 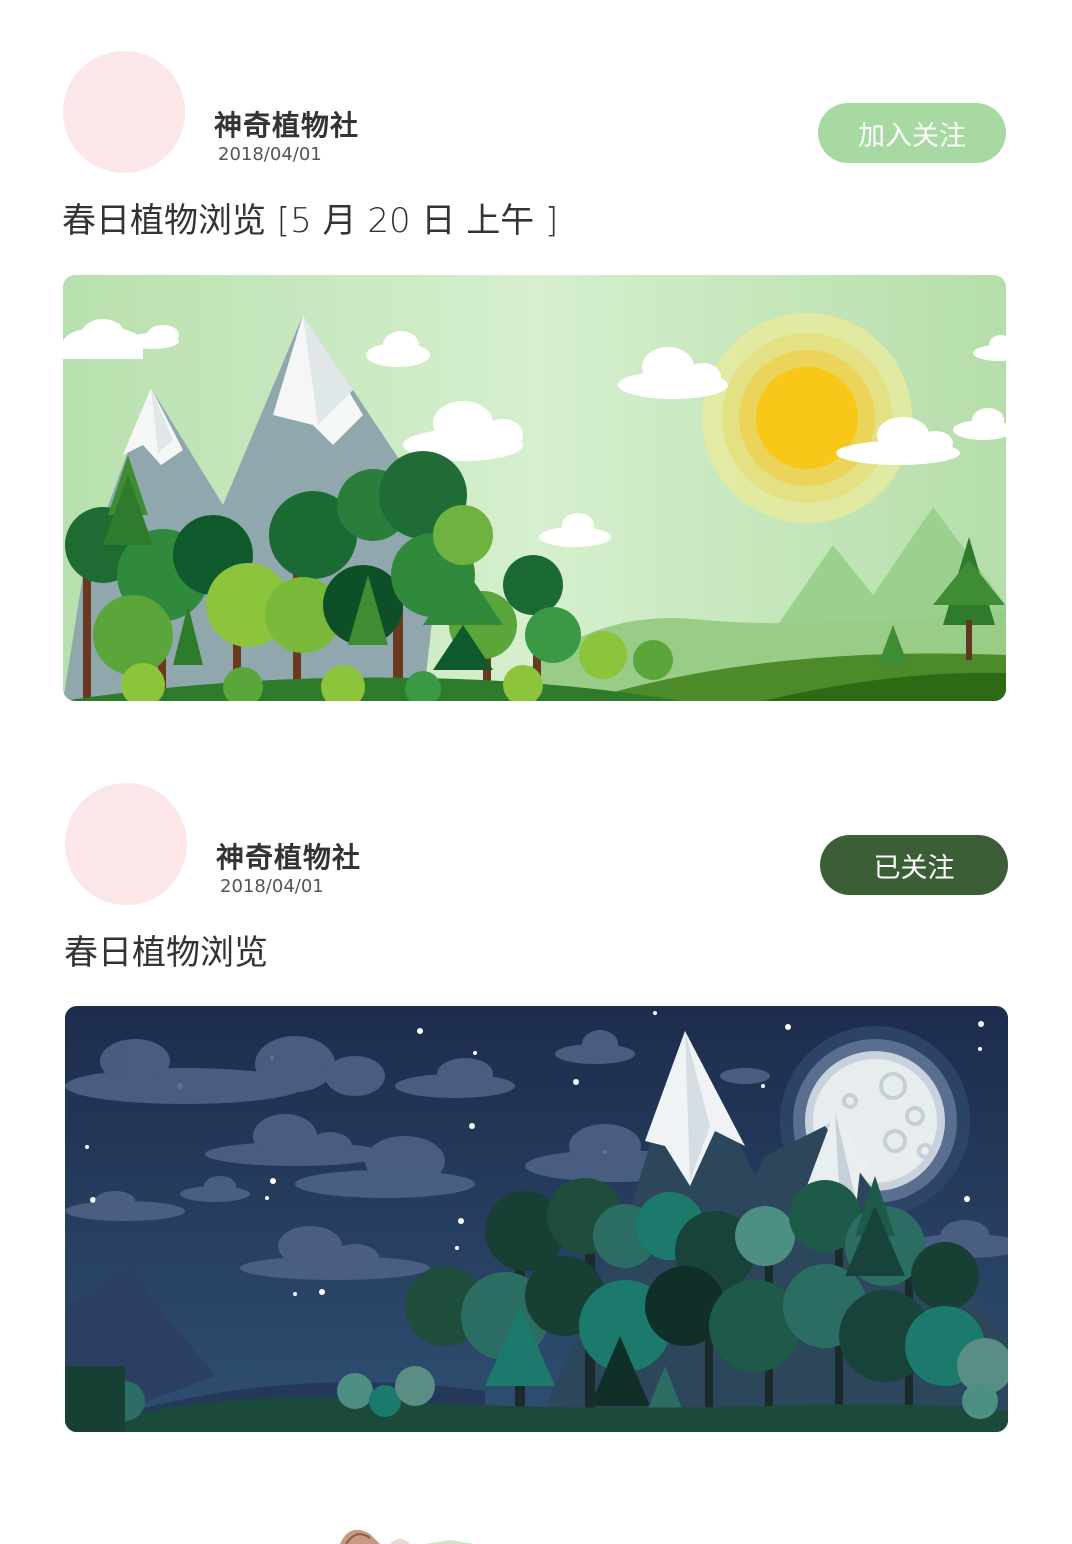 I want to click on next-post-image-peek, so click(x=410, y=1532).